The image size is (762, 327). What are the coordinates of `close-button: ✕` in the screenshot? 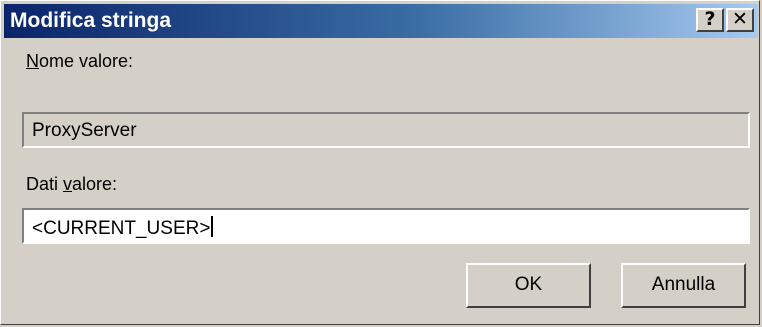 It's located at (740, 20).